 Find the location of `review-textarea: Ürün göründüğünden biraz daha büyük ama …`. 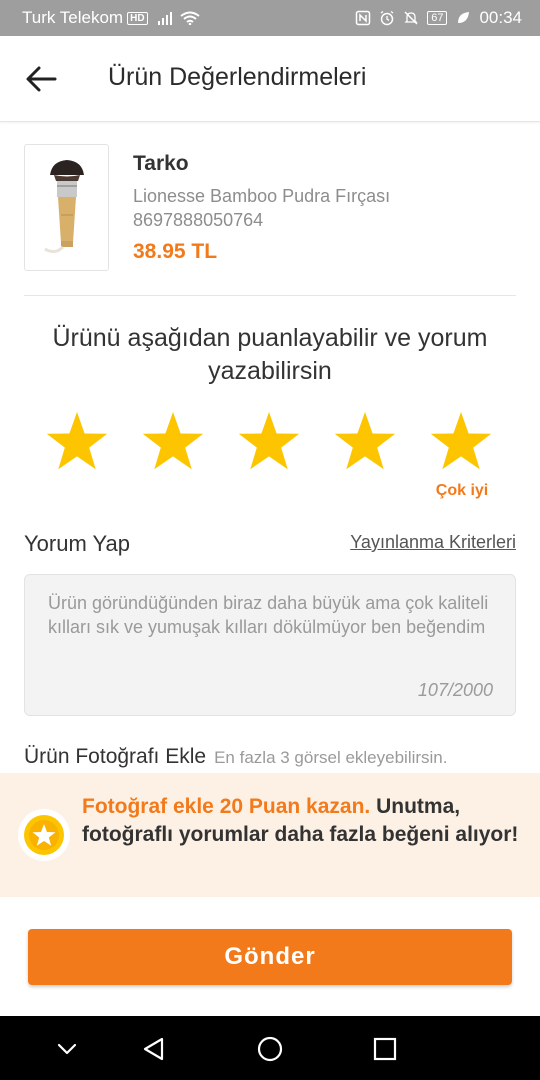

review-textarea: Ürün göründüğünden biraz daha büyük ama … is located at coordinates (270, 645).